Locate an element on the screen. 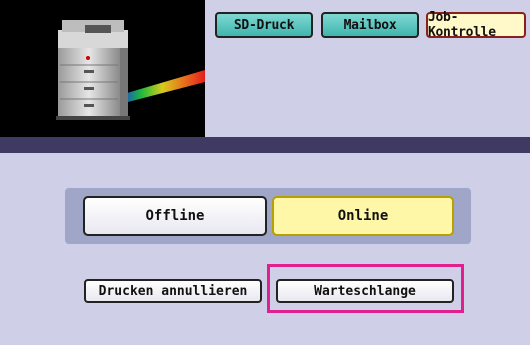  tab-sd-druck: SD-Druck is located at coordinates (264, 25).